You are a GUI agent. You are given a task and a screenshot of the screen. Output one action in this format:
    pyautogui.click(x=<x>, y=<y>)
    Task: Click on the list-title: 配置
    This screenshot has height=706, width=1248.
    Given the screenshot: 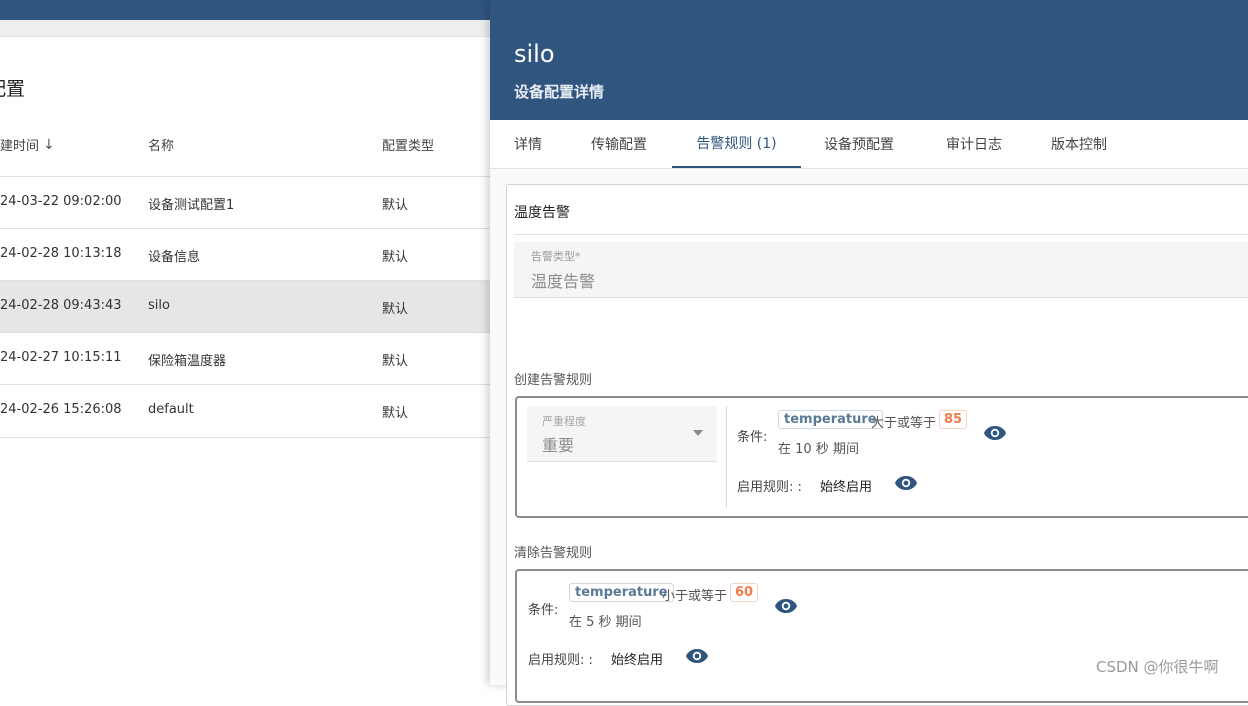 What is the action you would take?
    pyautogui.click(x=13, y=89)
    